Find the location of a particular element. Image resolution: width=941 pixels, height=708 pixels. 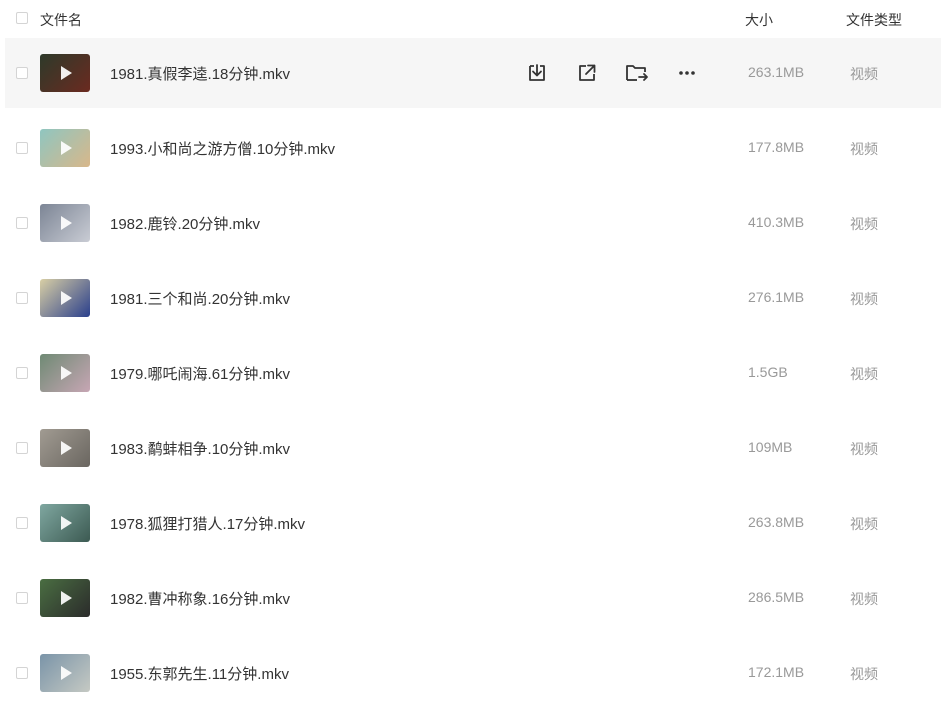

download-icon is located at coordinates (537, 73).